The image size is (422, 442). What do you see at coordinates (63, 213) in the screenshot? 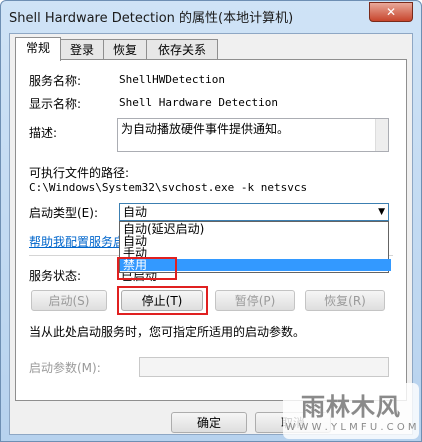
I see `startup-type-label: 启动类型(E):` at bounding box center [63, 213].